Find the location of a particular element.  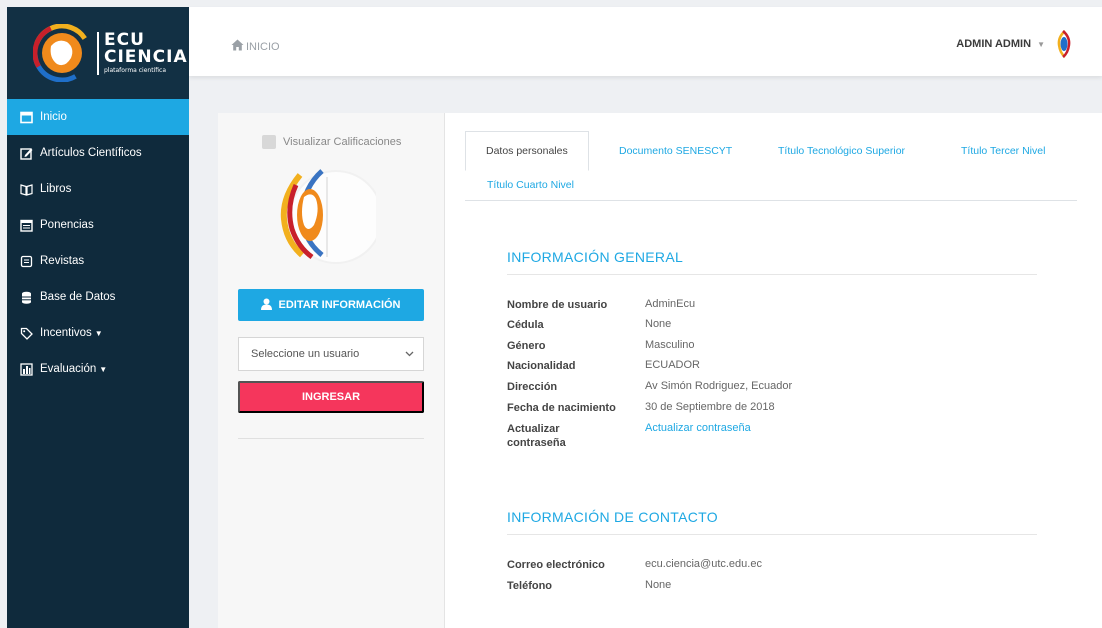

edit-icon is located at coordinates (26, 153).